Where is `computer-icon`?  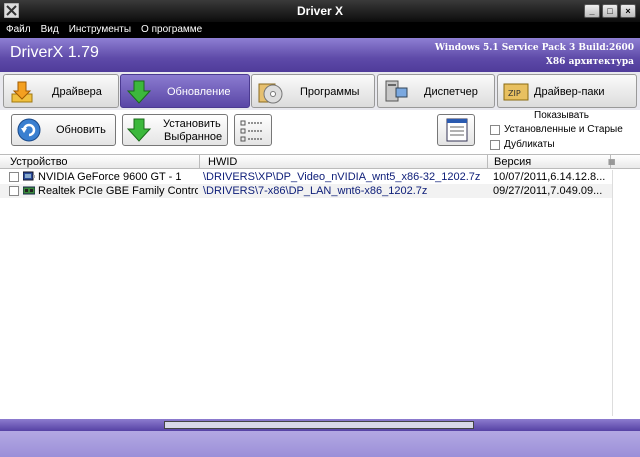
computer-icon is located at coordinates (396, 91).